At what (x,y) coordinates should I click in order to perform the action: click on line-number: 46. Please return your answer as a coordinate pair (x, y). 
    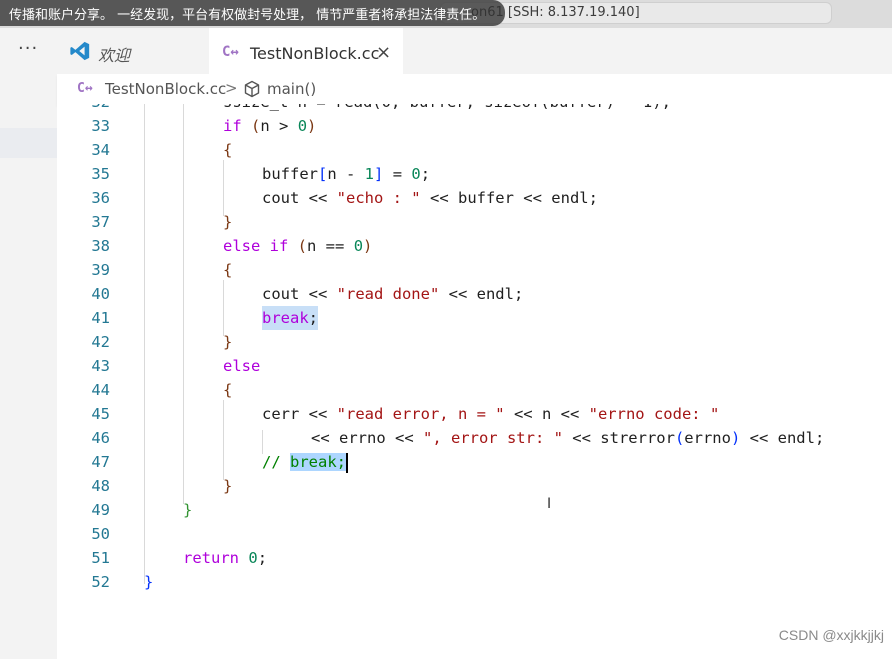
    Looking at the image, I should click on (100, 438).